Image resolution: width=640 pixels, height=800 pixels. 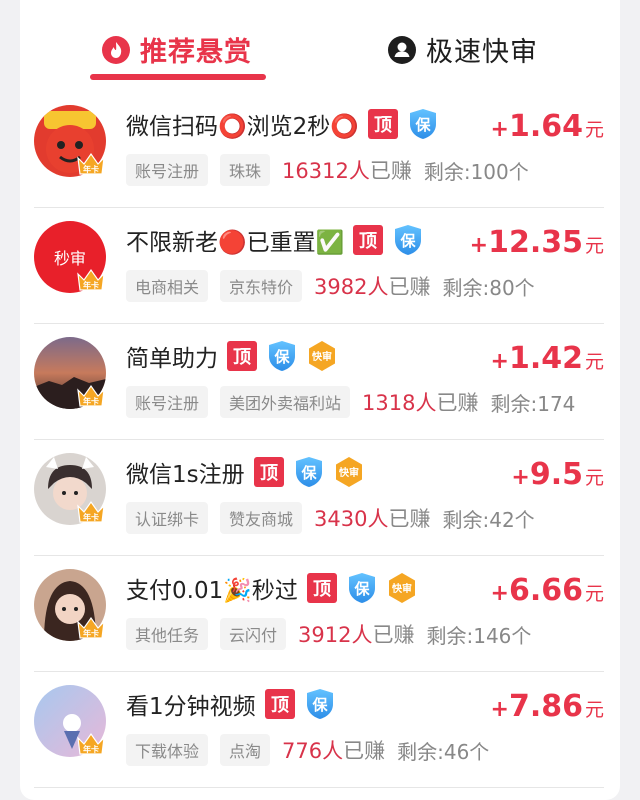 I want to click on task-category-tag: 认证绑卡, so click(x=167, y=518).